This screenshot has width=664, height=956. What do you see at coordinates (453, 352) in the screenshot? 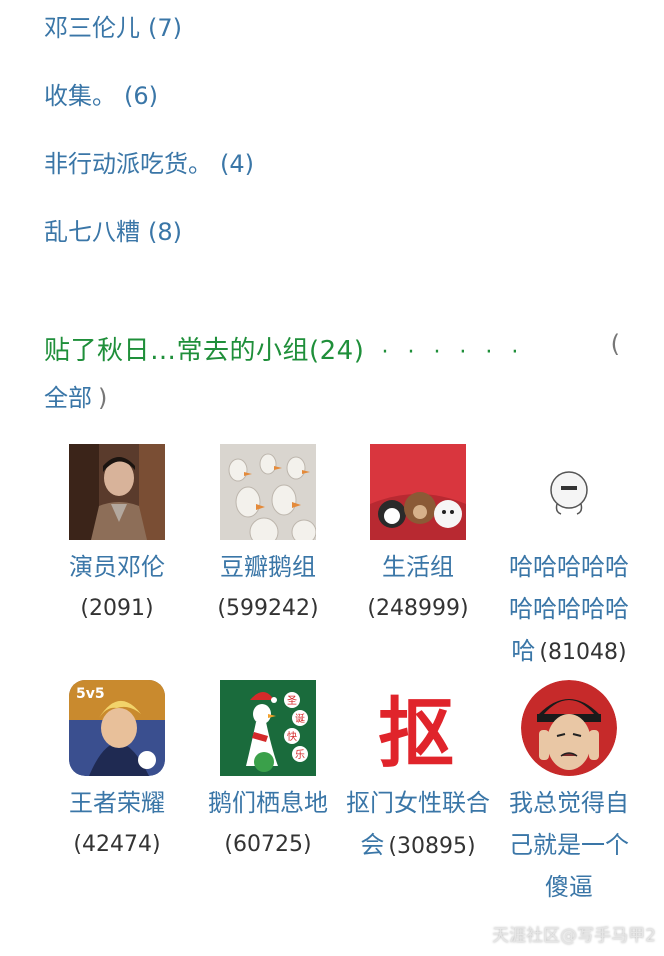
I see `section-dots: · · · · · ·` at bounding box center [453, 352].